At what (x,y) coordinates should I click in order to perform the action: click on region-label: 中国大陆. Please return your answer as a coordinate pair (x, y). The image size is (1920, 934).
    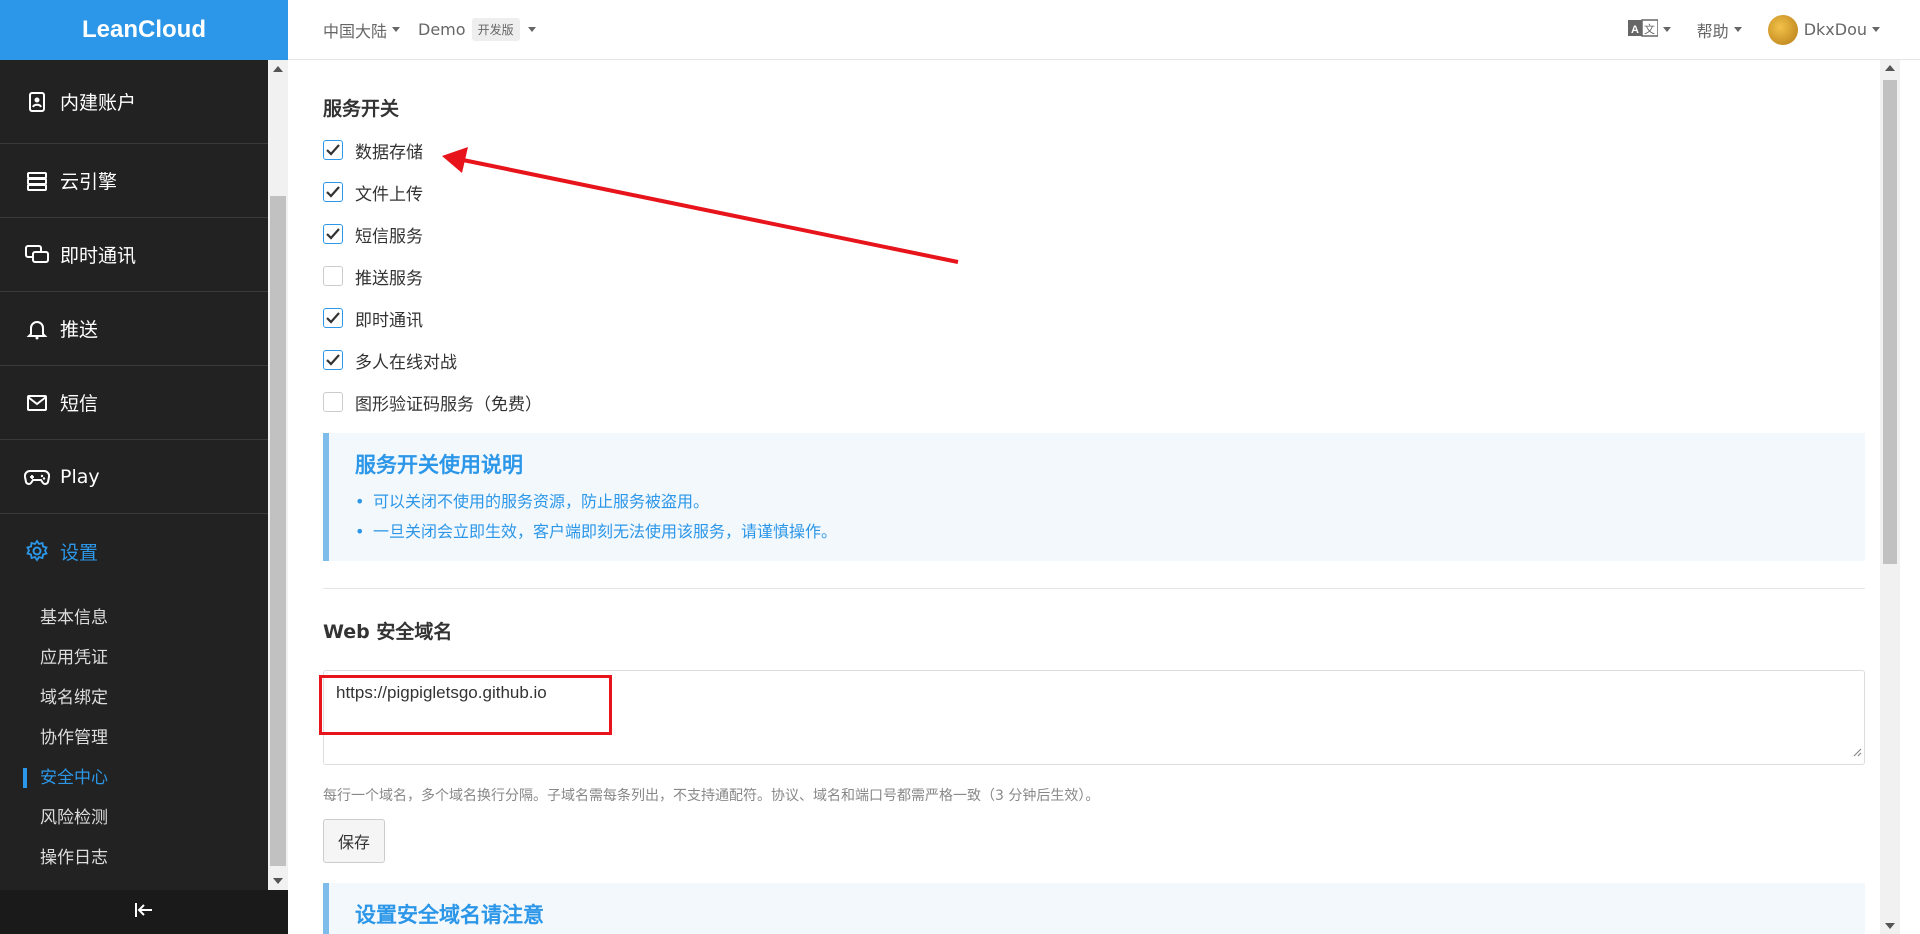
    Looking at the image, I should click on (355, 31).